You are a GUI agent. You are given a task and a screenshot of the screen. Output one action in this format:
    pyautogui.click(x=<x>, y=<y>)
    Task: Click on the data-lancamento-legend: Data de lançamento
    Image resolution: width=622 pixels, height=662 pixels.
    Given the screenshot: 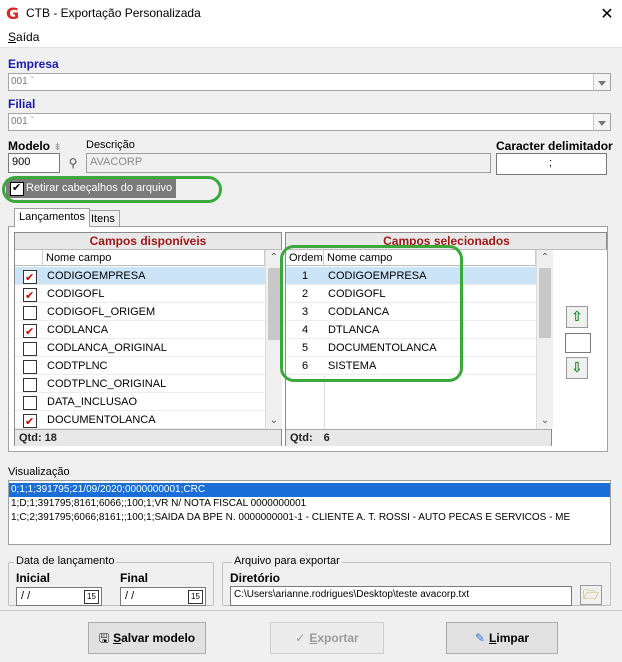 What is the action you would take?
    pyautogui.click(x=65, y=561)
    